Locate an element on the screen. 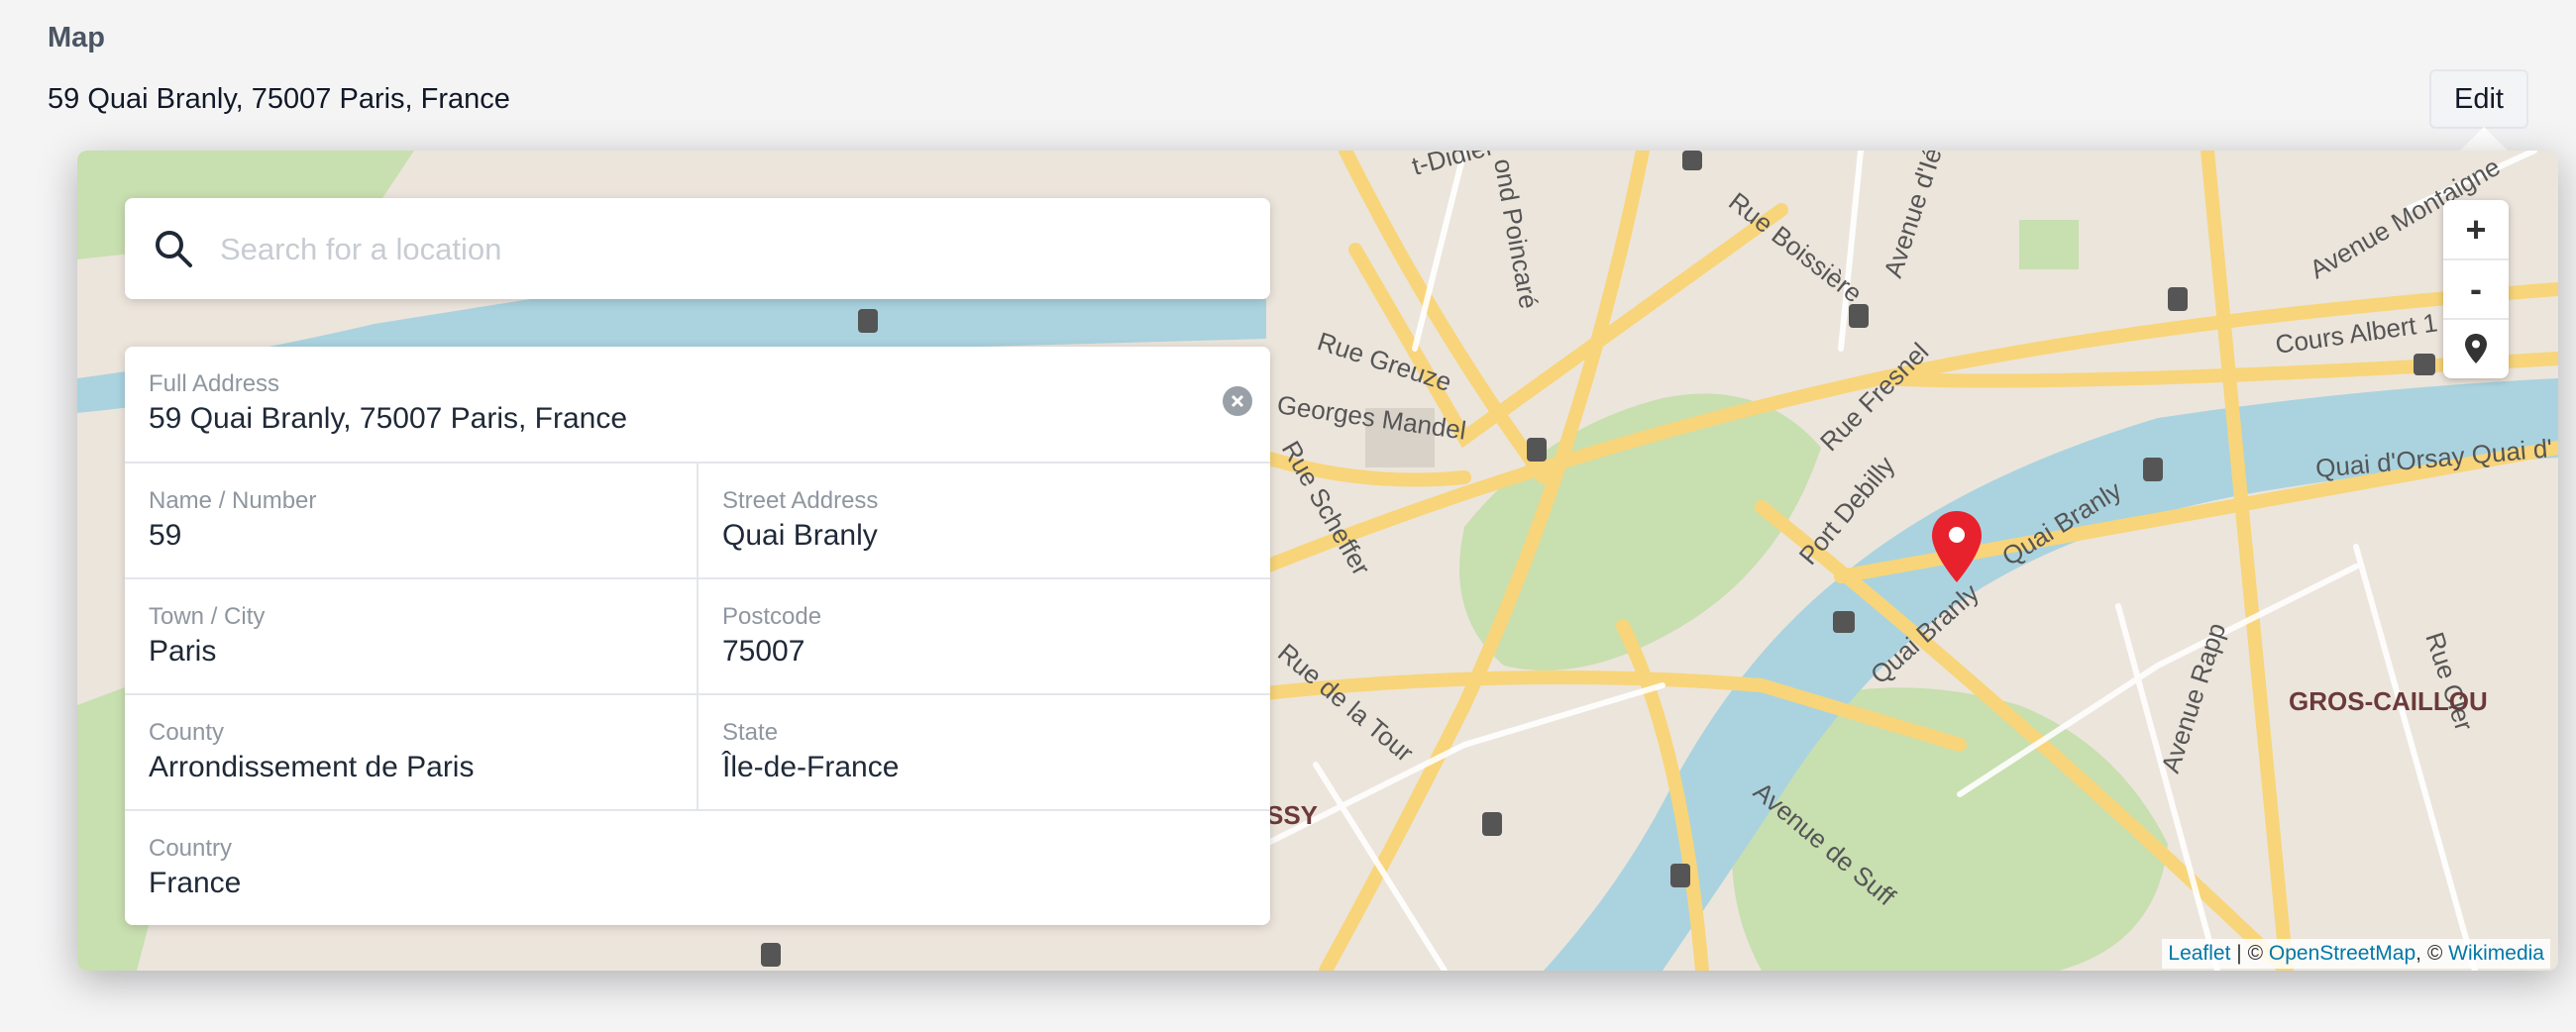 Image resolution: width=2576 pixels, height=1032 pixels. town-city-label: Town / City is located at coordinates (207, 616).